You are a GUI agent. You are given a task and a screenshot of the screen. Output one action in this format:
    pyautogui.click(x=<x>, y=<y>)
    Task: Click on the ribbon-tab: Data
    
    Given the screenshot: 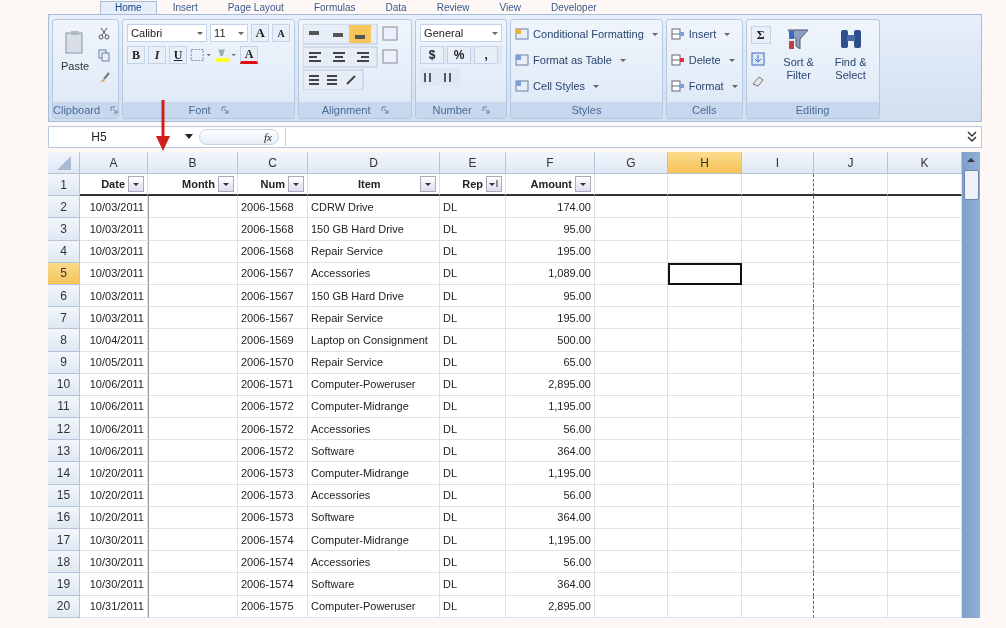 What is the action you would take?
    pyautogui.click(x=396, y=8)
    